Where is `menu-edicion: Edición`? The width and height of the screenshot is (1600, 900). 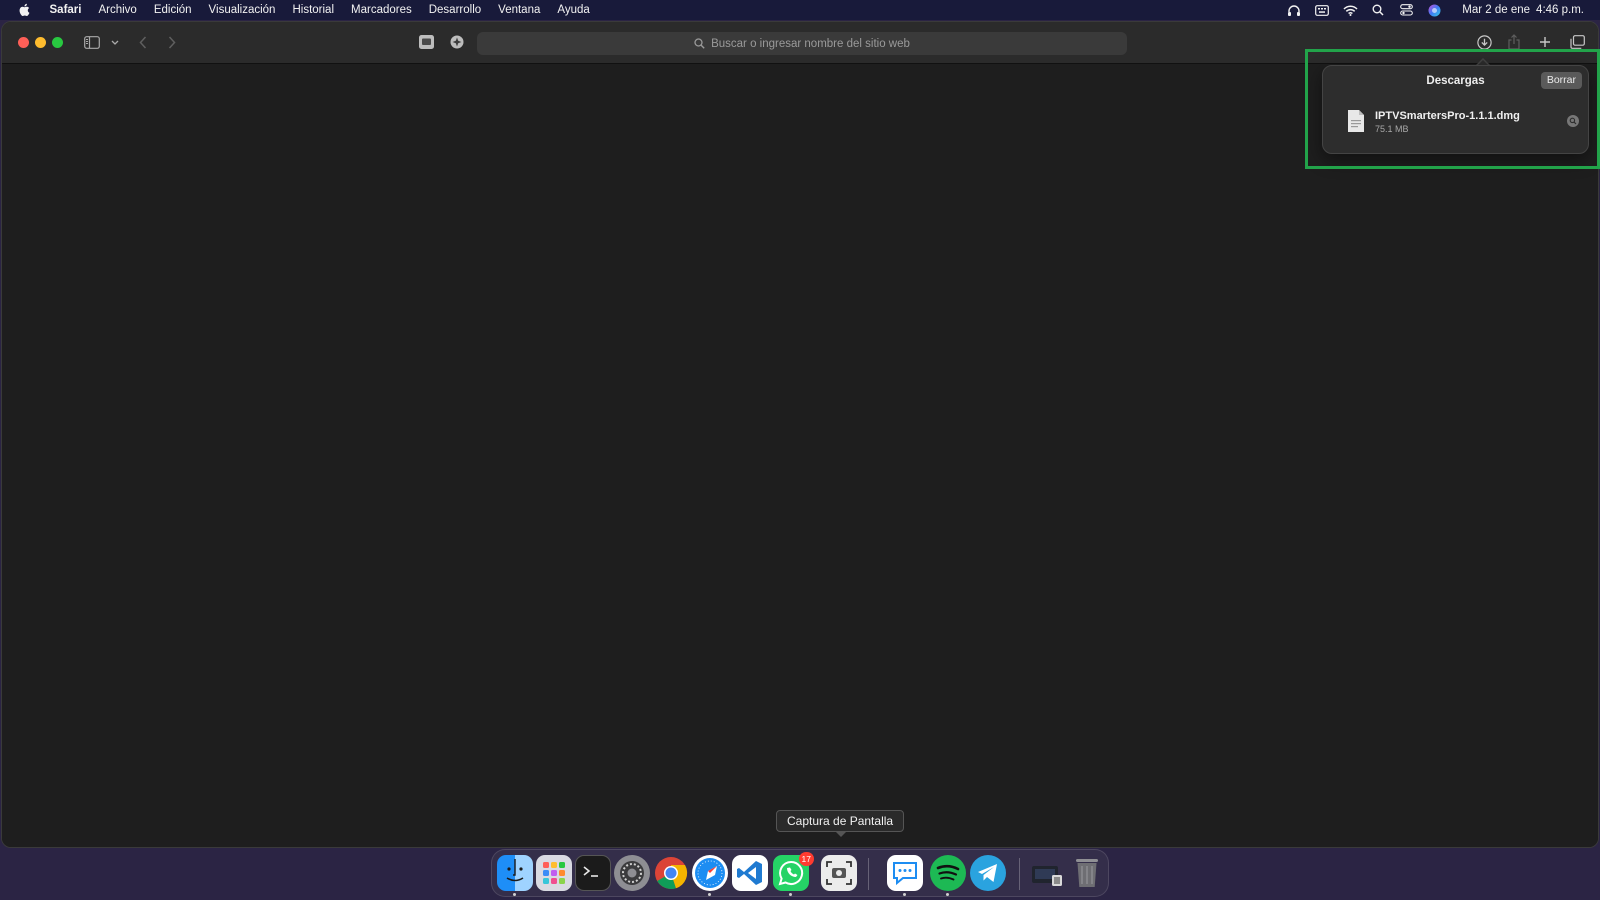
menu-edicion: Edición is located at coordinates (172, 10).